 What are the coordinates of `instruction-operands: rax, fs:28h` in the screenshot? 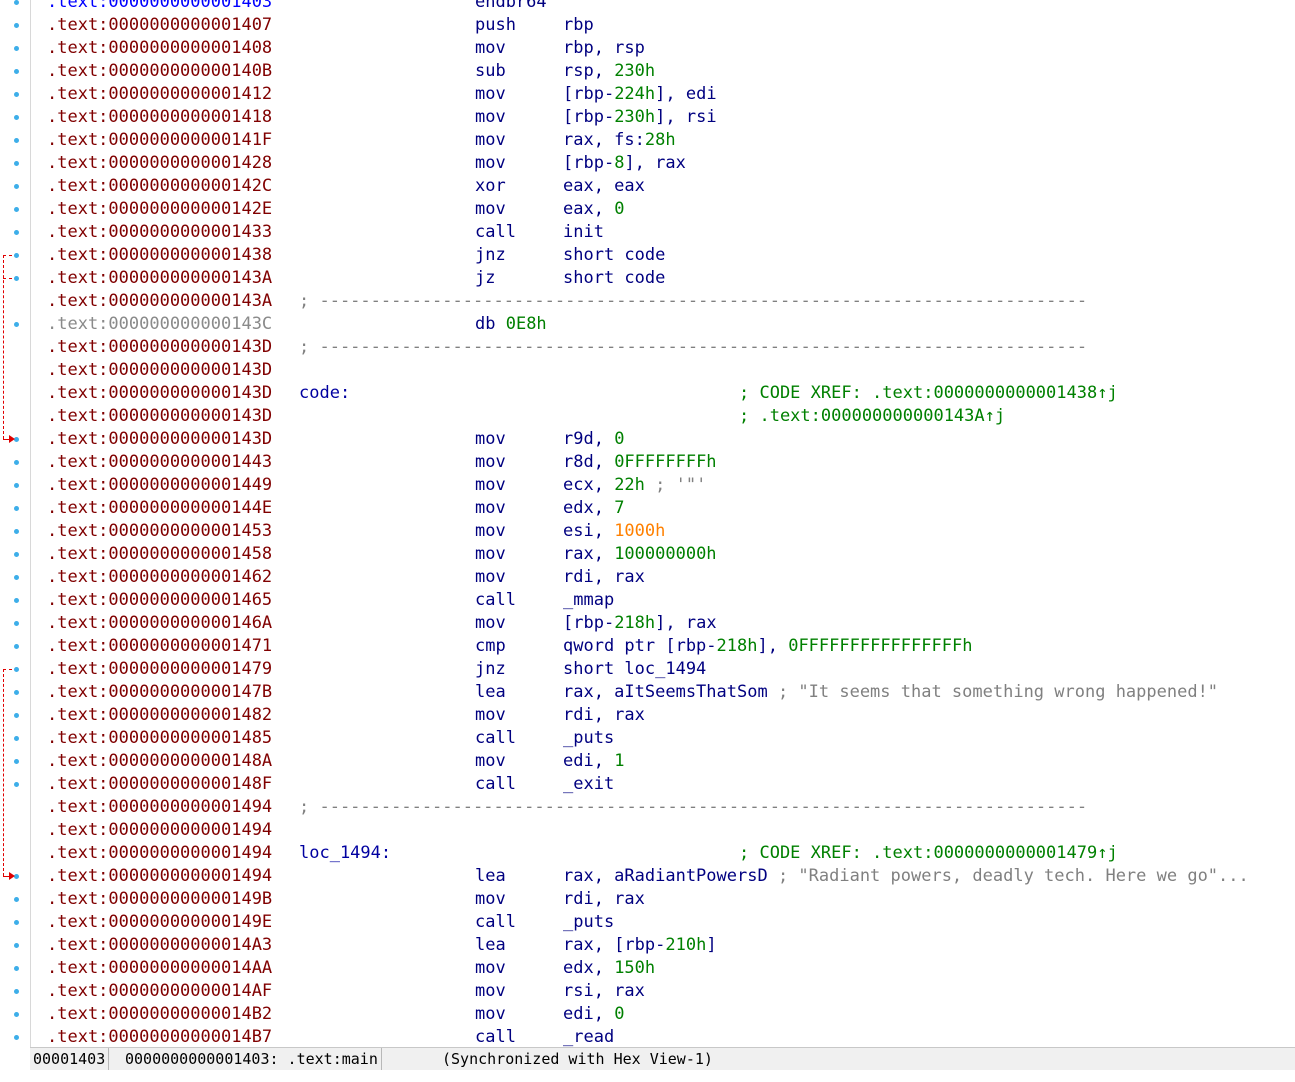 It's located at (619, 140).